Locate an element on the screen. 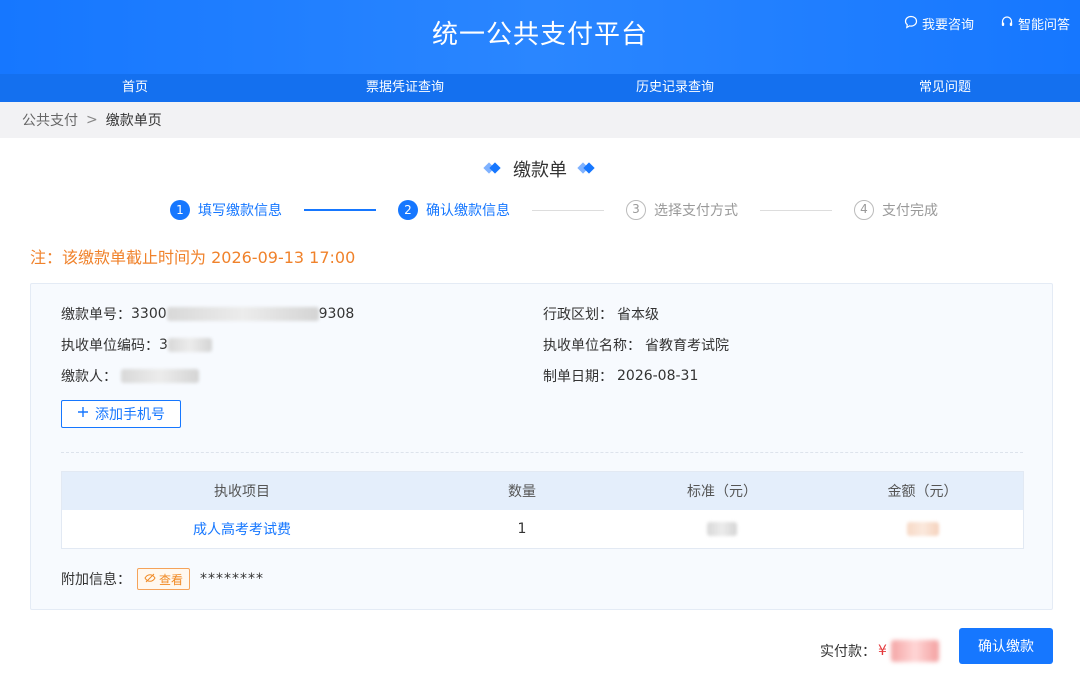 Image resolution: width=1080 pixels, height=684 pixels. cell-qty: 1 is located at coordinates (522, 529).